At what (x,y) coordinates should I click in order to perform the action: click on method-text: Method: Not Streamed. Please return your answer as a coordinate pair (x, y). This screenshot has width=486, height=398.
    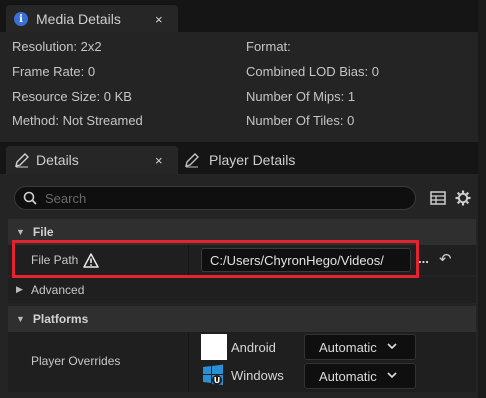
    Looking at the image, I should click on (77, 120).